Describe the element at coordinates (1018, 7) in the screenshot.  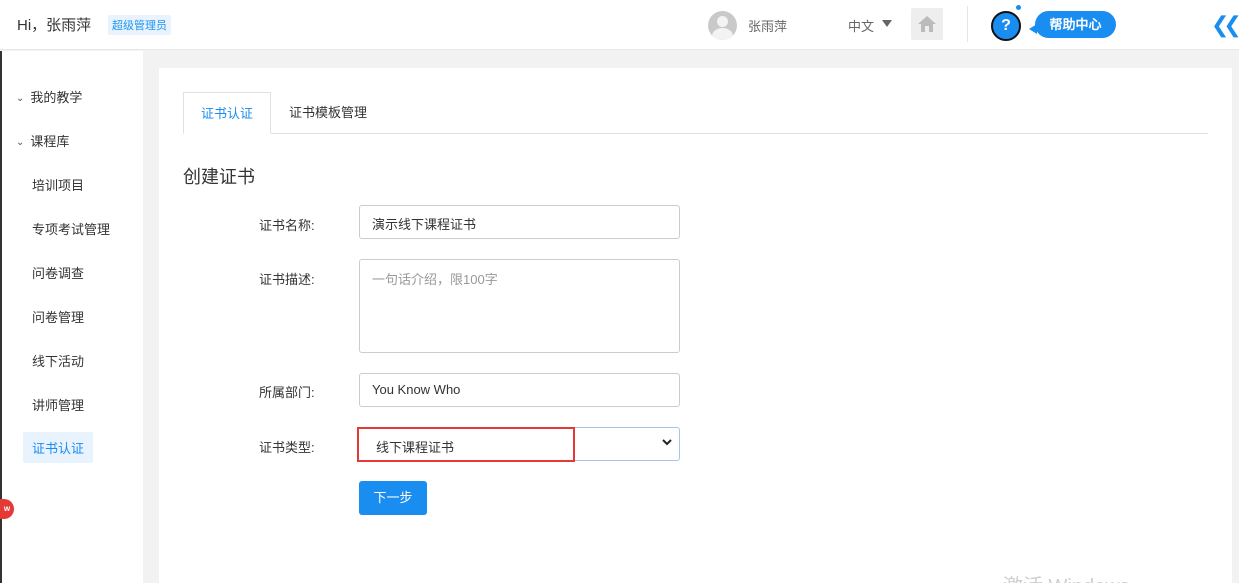
I see `help-dot-decoration` at that location.